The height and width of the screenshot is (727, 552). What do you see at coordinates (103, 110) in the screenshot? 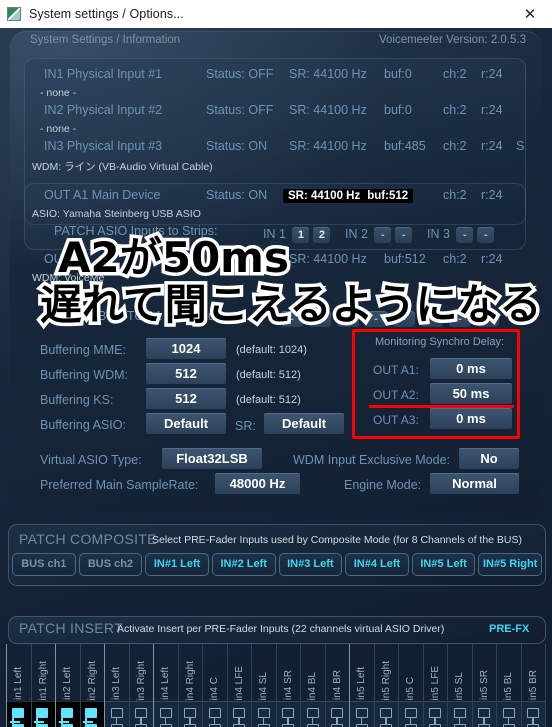
I see `input-row-in2-name: IN2 Physical Input #2` at bounding box center [103, 110].